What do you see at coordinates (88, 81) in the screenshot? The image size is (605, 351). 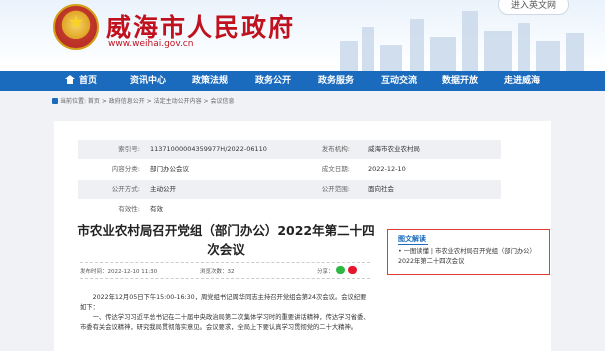 I see `nav-item-label: 首页` at bounding box center [88, 81].